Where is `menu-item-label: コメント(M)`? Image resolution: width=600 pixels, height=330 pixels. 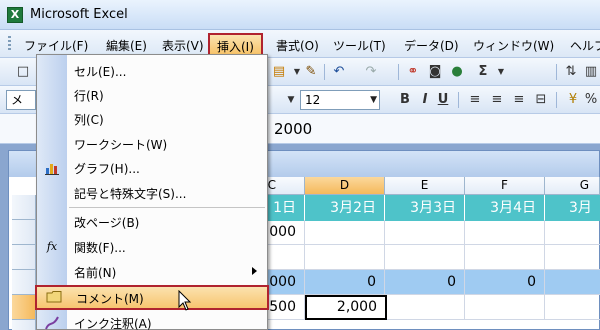
menu-item-label: コメント(M) is located at coordinates (110, 299).